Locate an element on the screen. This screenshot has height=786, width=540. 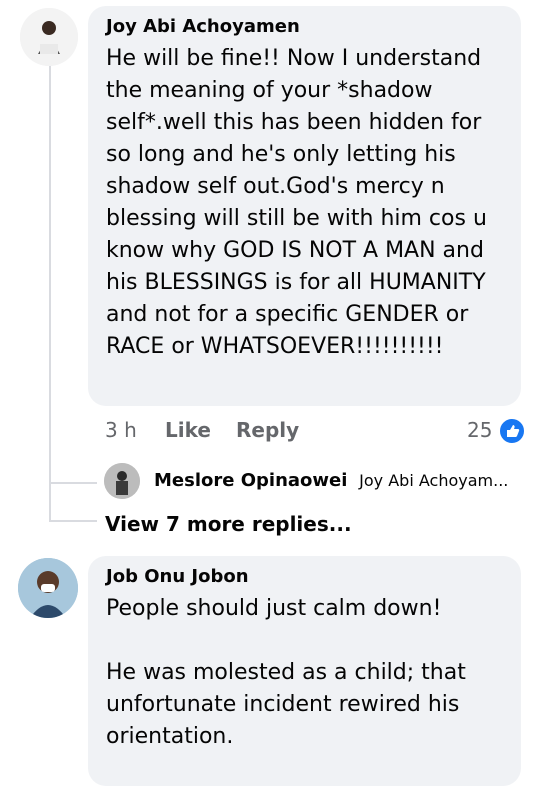
thread-line is located at coordinates (50, 292).